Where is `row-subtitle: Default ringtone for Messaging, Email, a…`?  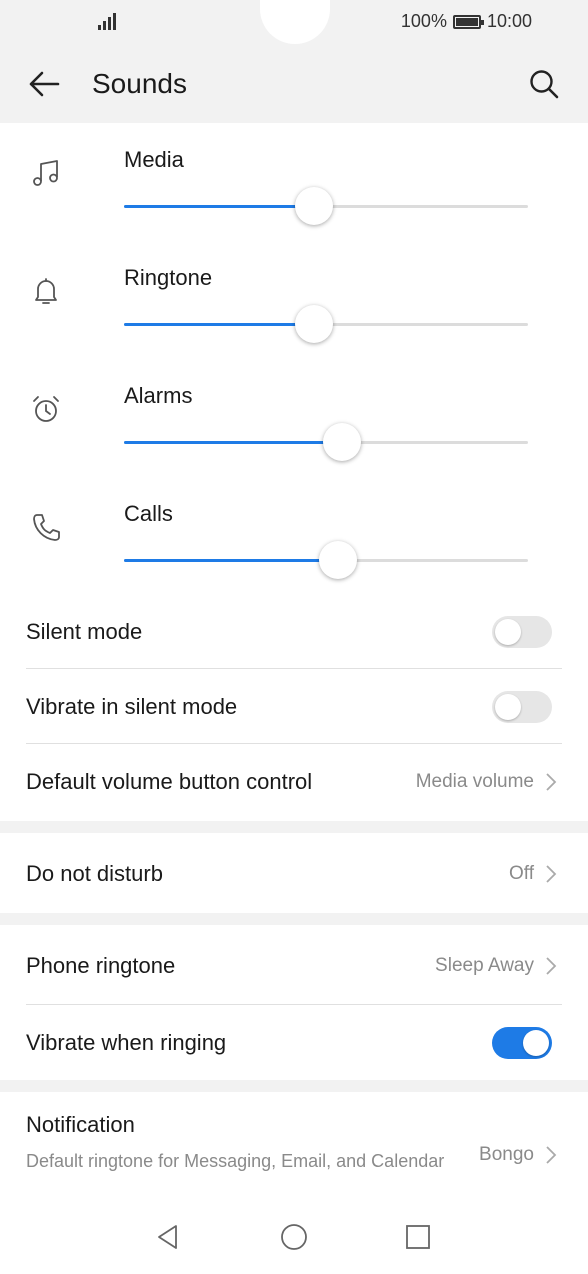 row-subtitle: Default ringtone for Messaging, Email, a… is located at coordinates (235, 1161).